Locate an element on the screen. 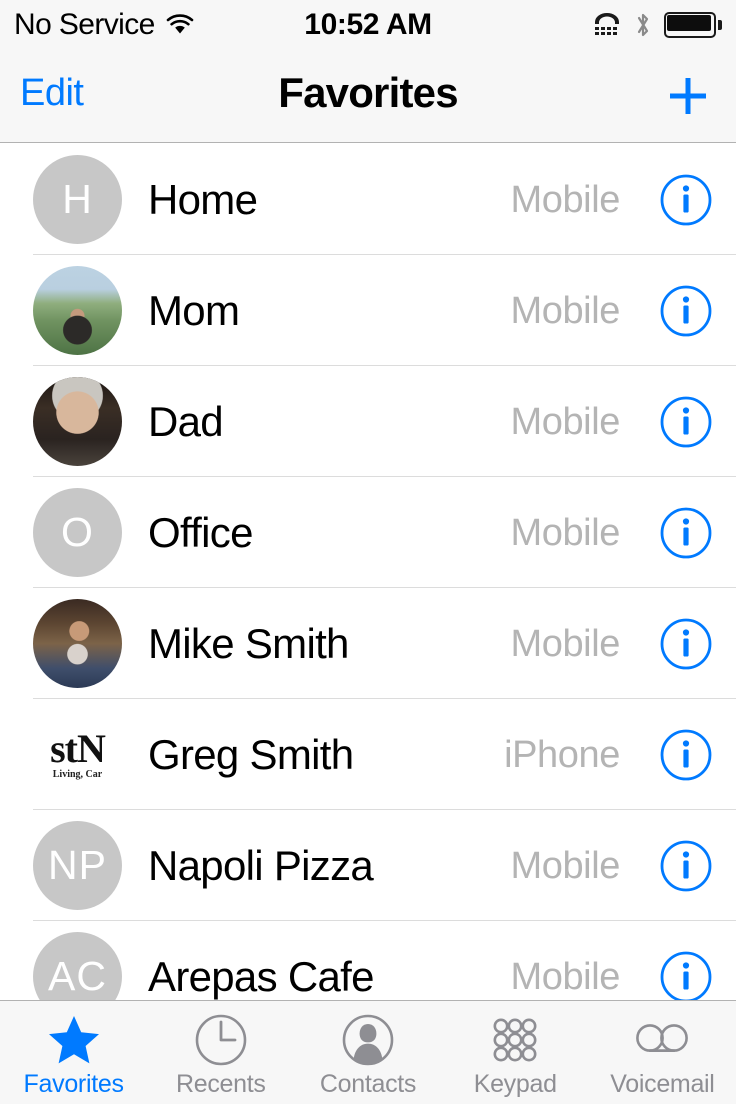  avatar-initials: O is located at coordinates (77, 532).